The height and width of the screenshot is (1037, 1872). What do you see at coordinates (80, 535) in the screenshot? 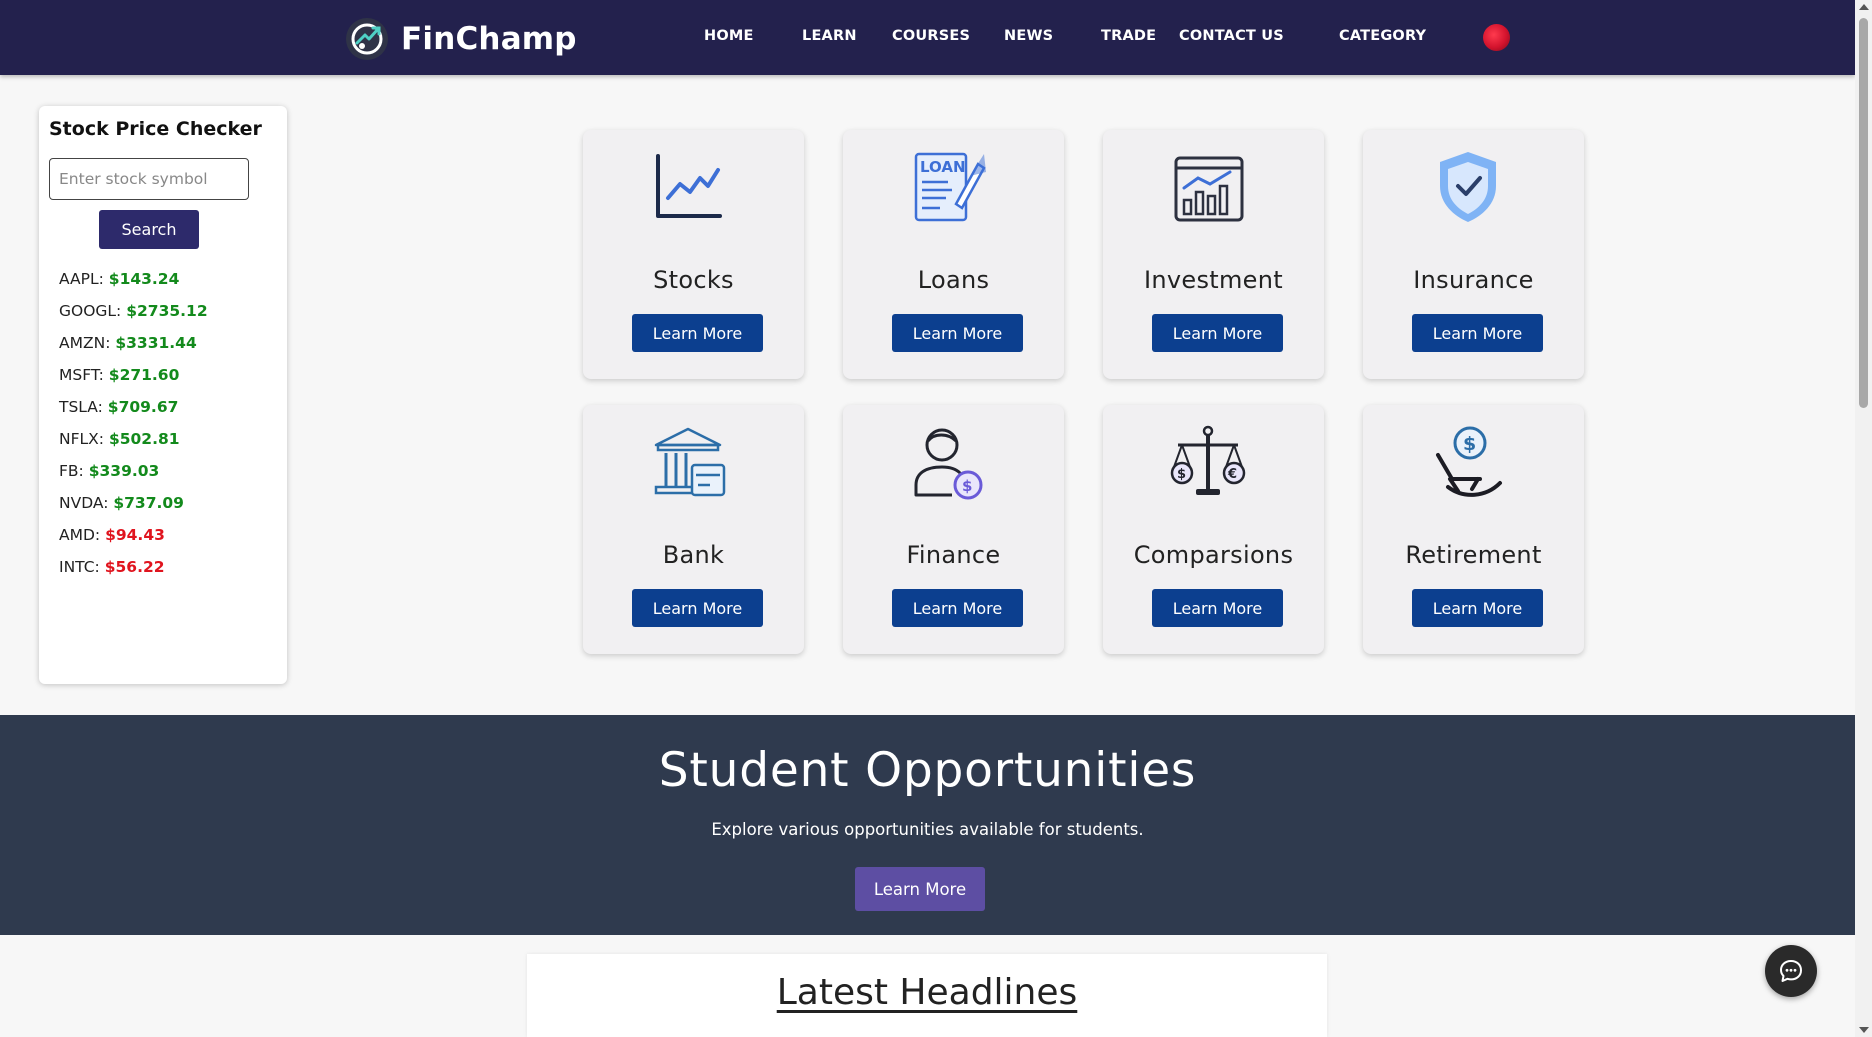
I see `stock-symbol: AMD:` at bounding box center [80, 535].